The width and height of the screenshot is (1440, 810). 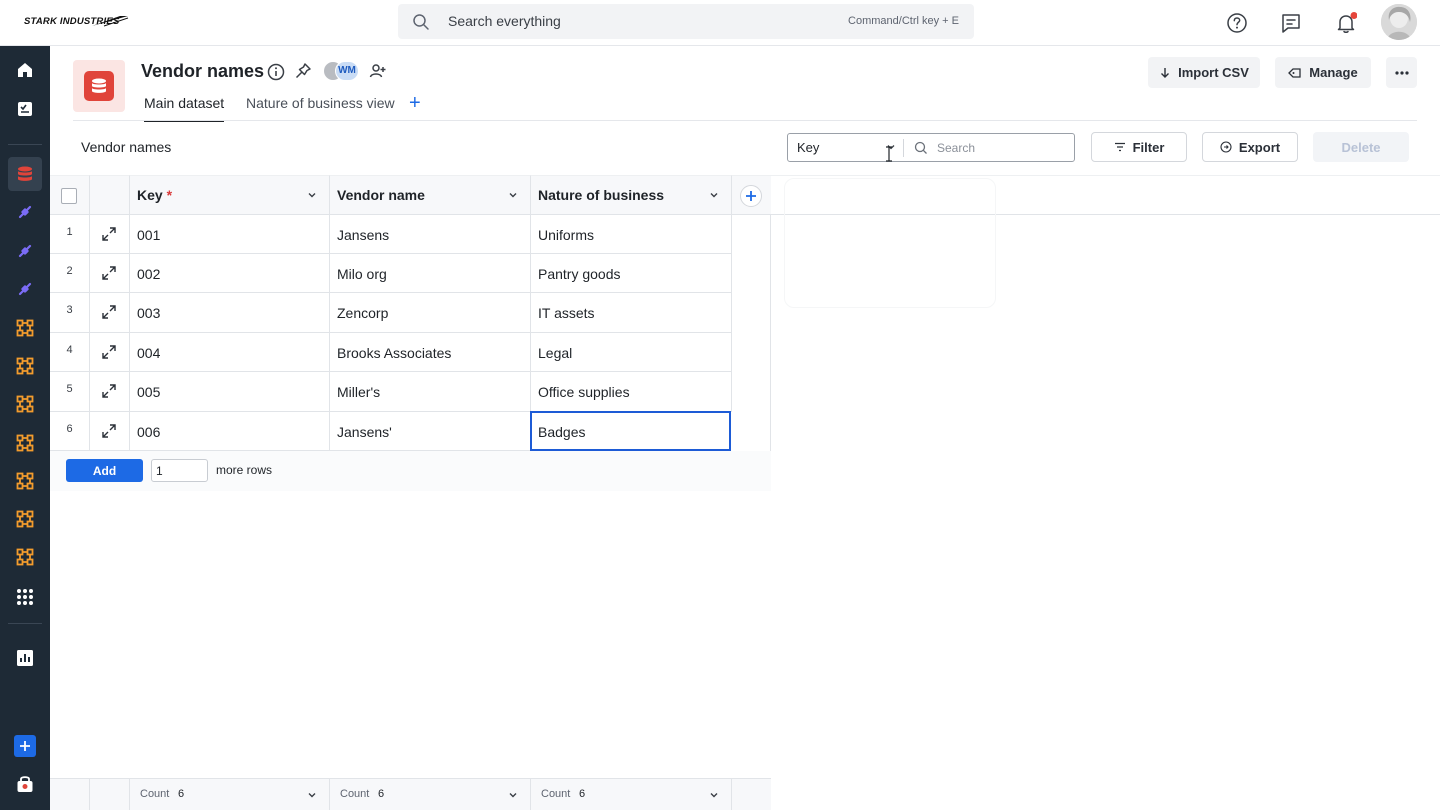 What do you see at coordinates (430, 794) in the screenshot?
I see `footer-aggregate-vendor-name: Count 6` at bounding box center [430, 794].